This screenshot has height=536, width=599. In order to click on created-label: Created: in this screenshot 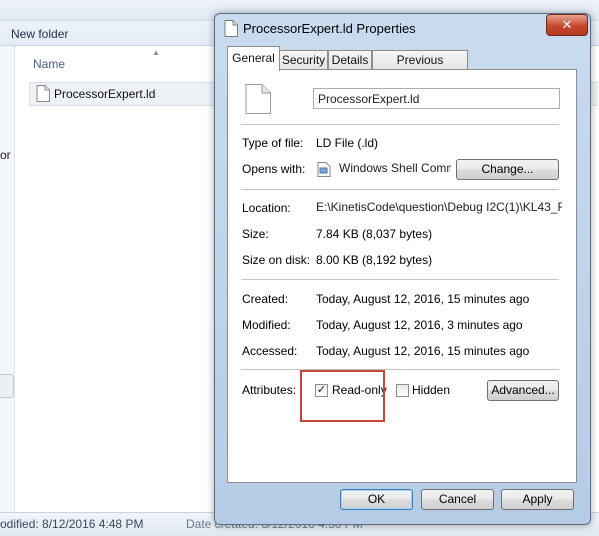, I will do `click(265, 299)`.